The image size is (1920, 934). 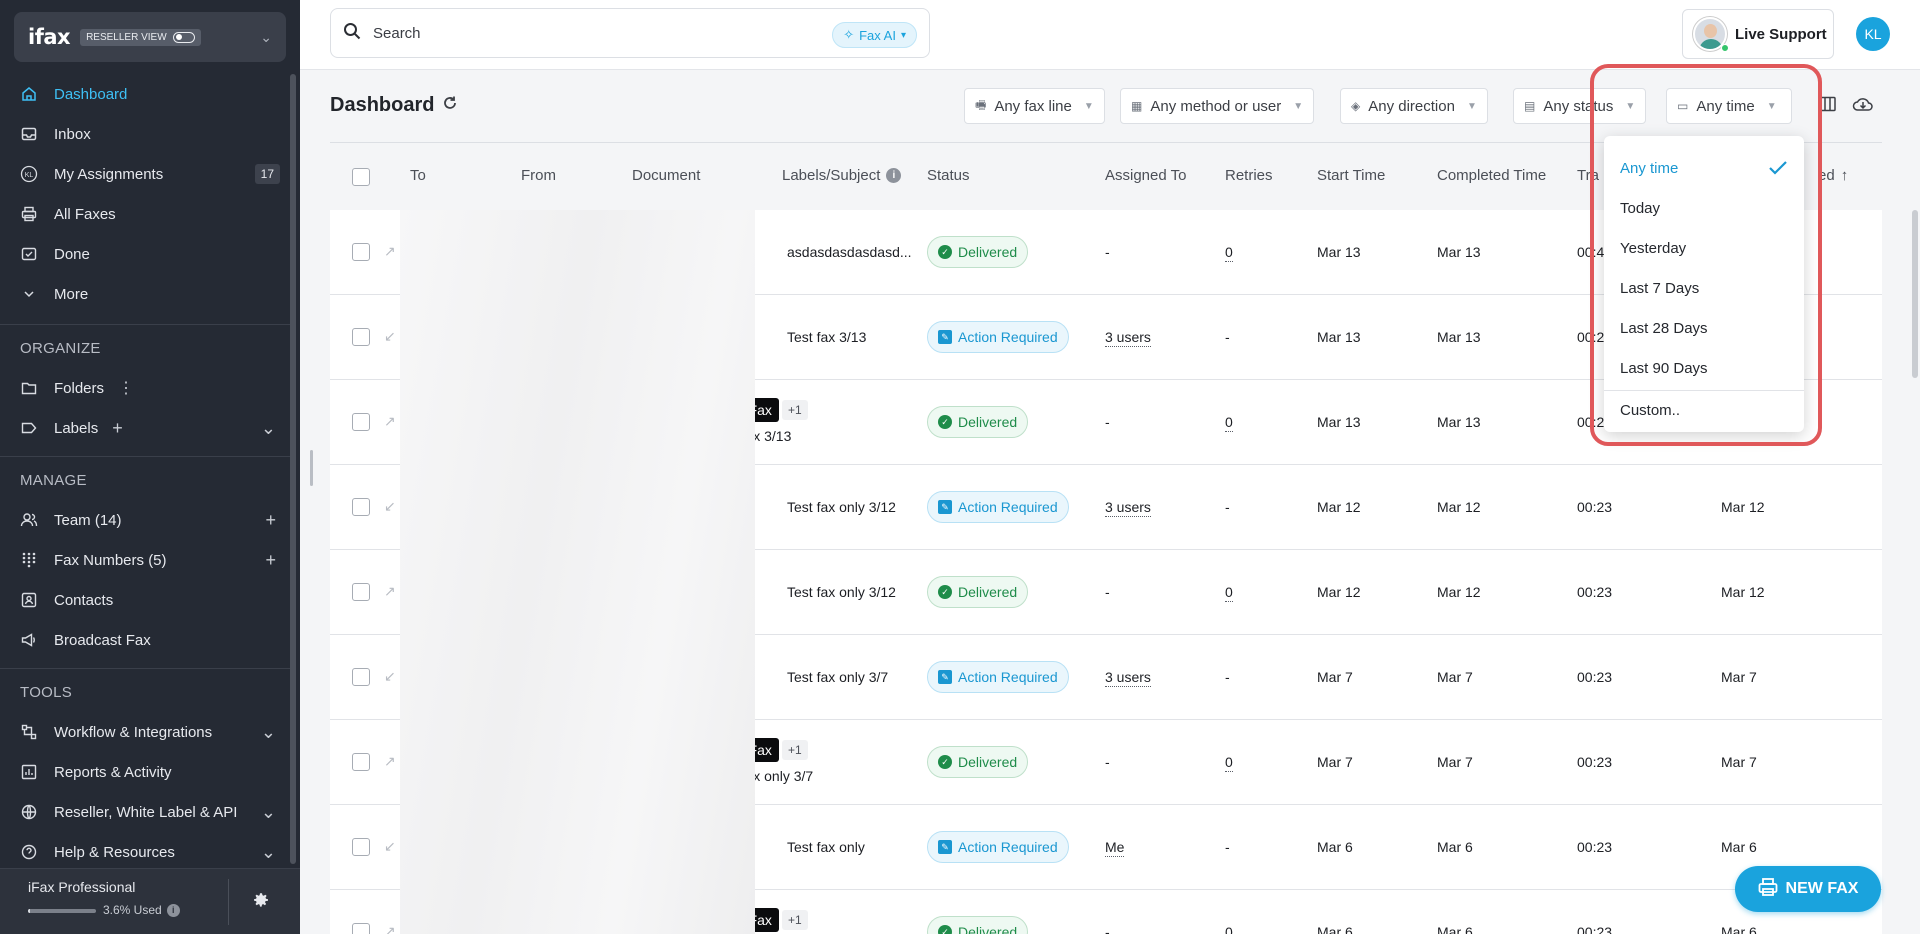 I want to click on column-header-start-time: Start Time, so click(x=1351, y=175).